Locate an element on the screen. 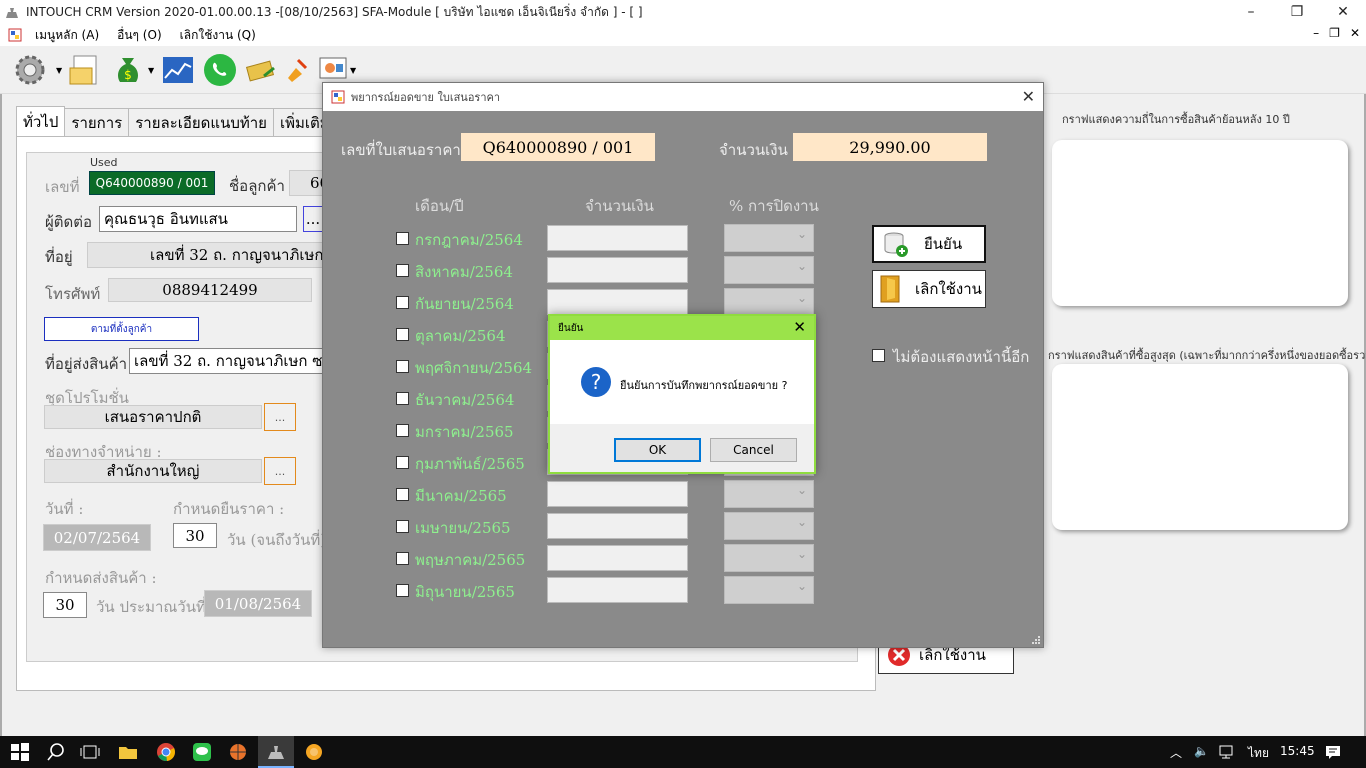 This screenshot has width=1366, height=768. app-orange-icon is located at coordinates (314, 752).